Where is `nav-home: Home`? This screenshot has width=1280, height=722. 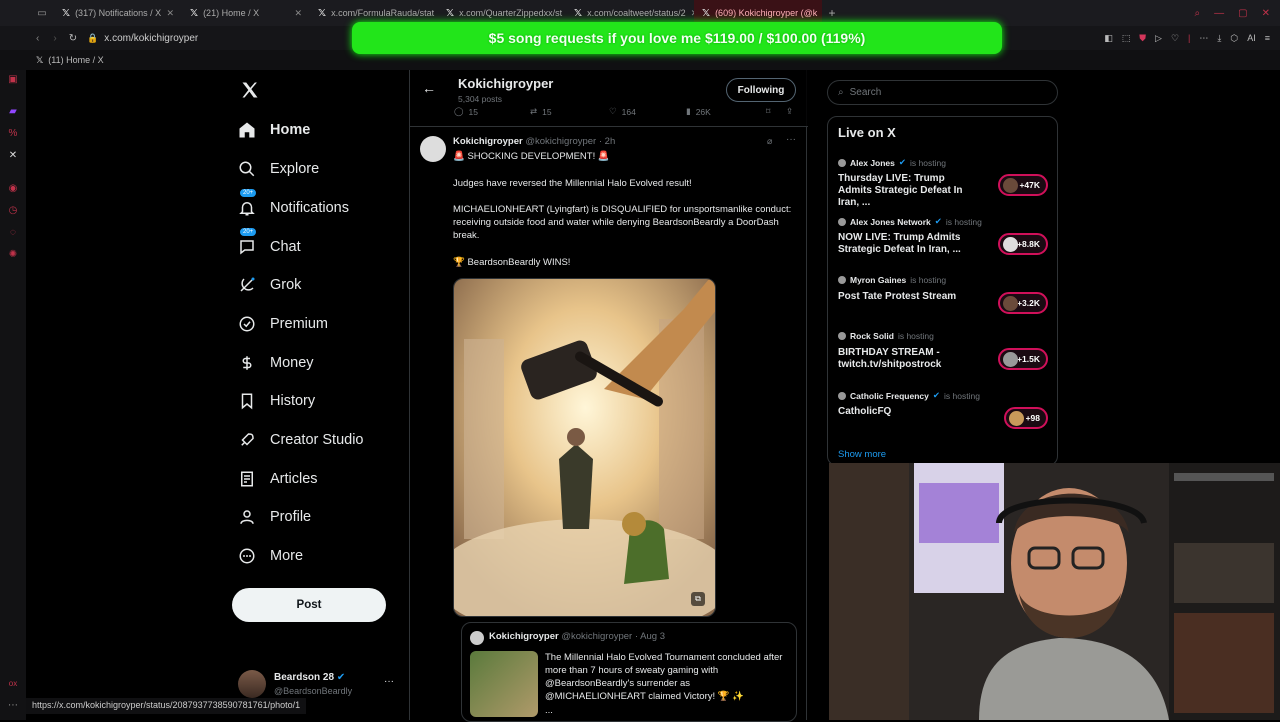 nav-home: Home is located at coordinates (274, 130).